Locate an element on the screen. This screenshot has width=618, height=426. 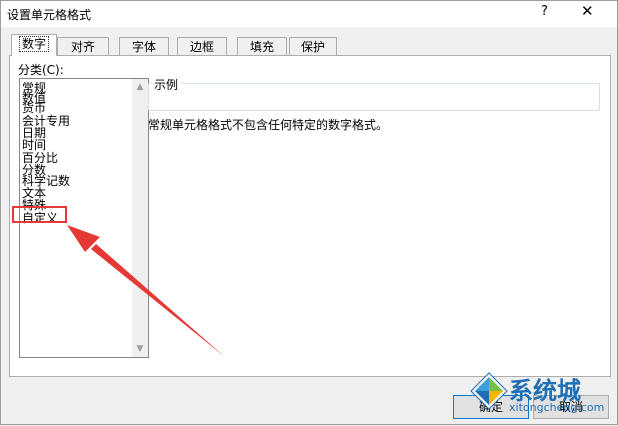
tab-border-label: 边框 is located at coordinates (201, 47).